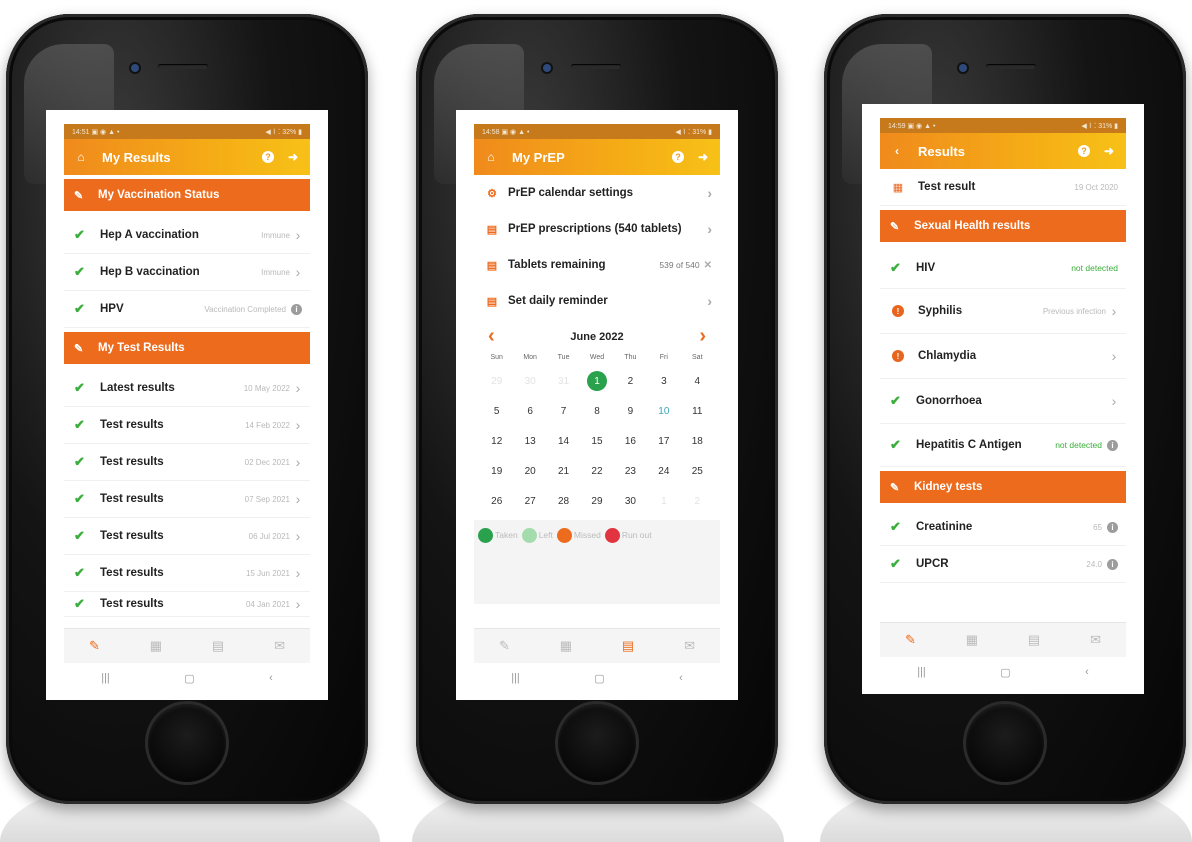 The height and width of the screenshot is (842, 1192). Describe the element at coordinates (663, 411) in the screenshot. I see `calendar-day: 10` at that location.